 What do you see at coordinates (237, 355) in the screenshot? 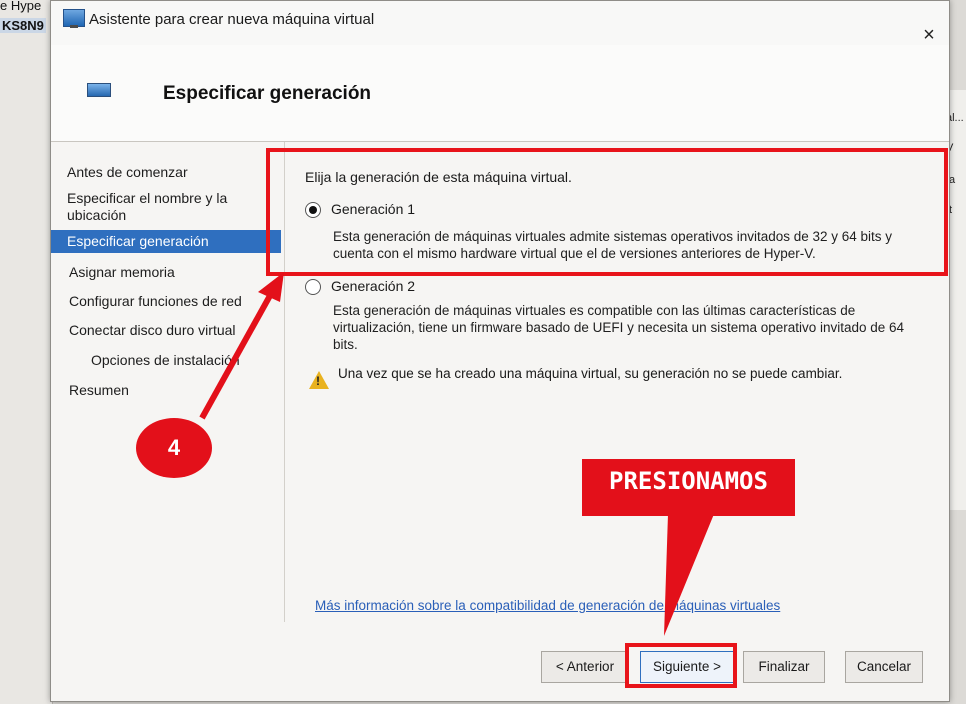
I see `step-arrow-line` at bounding box center [237, 355].